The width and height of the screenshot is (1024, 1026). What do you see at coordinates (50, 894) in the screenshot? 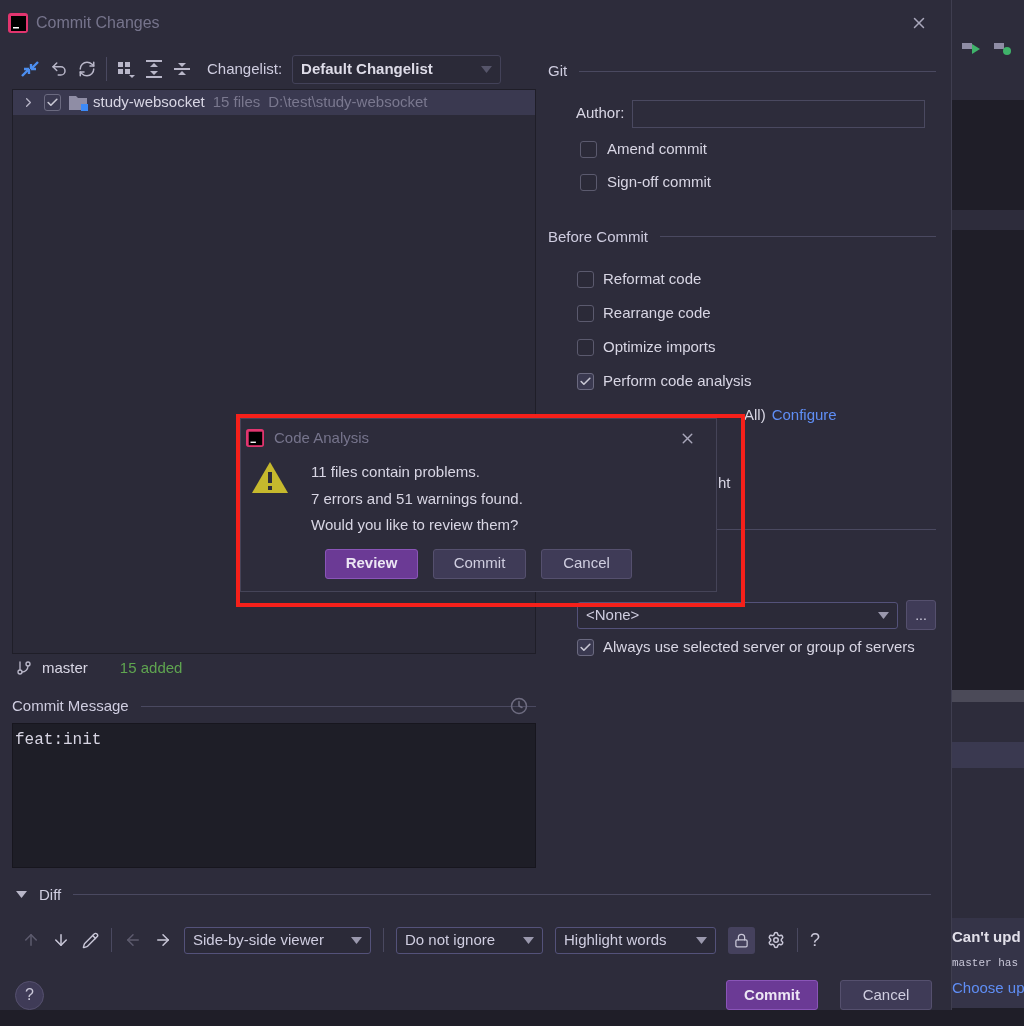
I see `diff-label: Diff` at bounding box center [50, 894].